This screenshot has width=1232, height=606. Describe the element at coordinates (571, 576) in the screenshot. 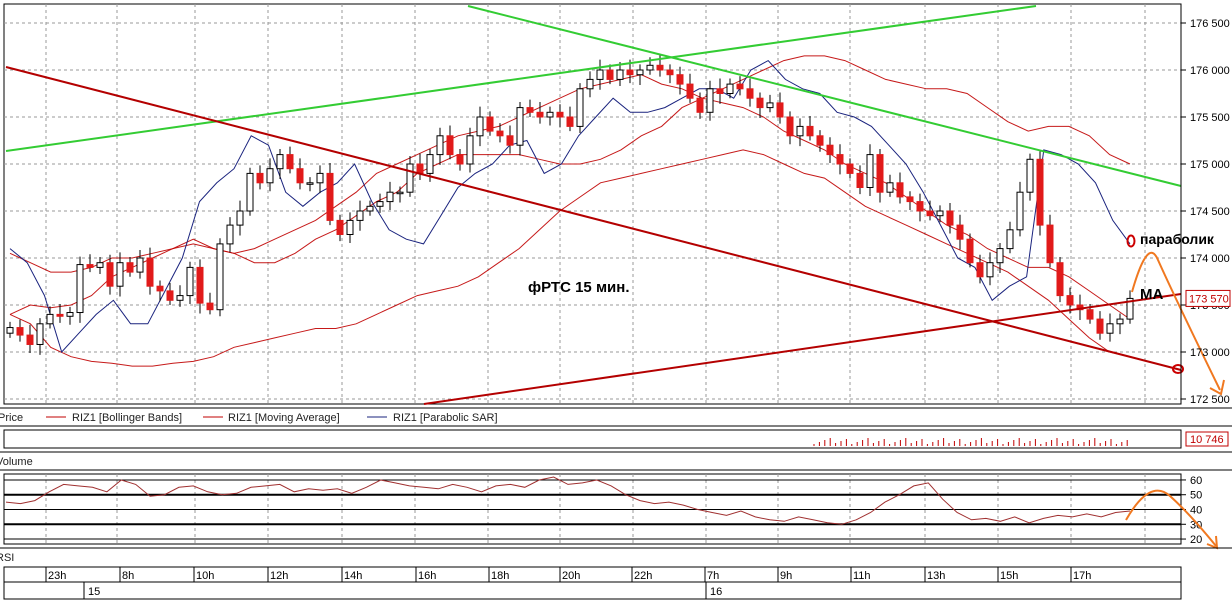

I see `time-tick-label: 20h` at that location.